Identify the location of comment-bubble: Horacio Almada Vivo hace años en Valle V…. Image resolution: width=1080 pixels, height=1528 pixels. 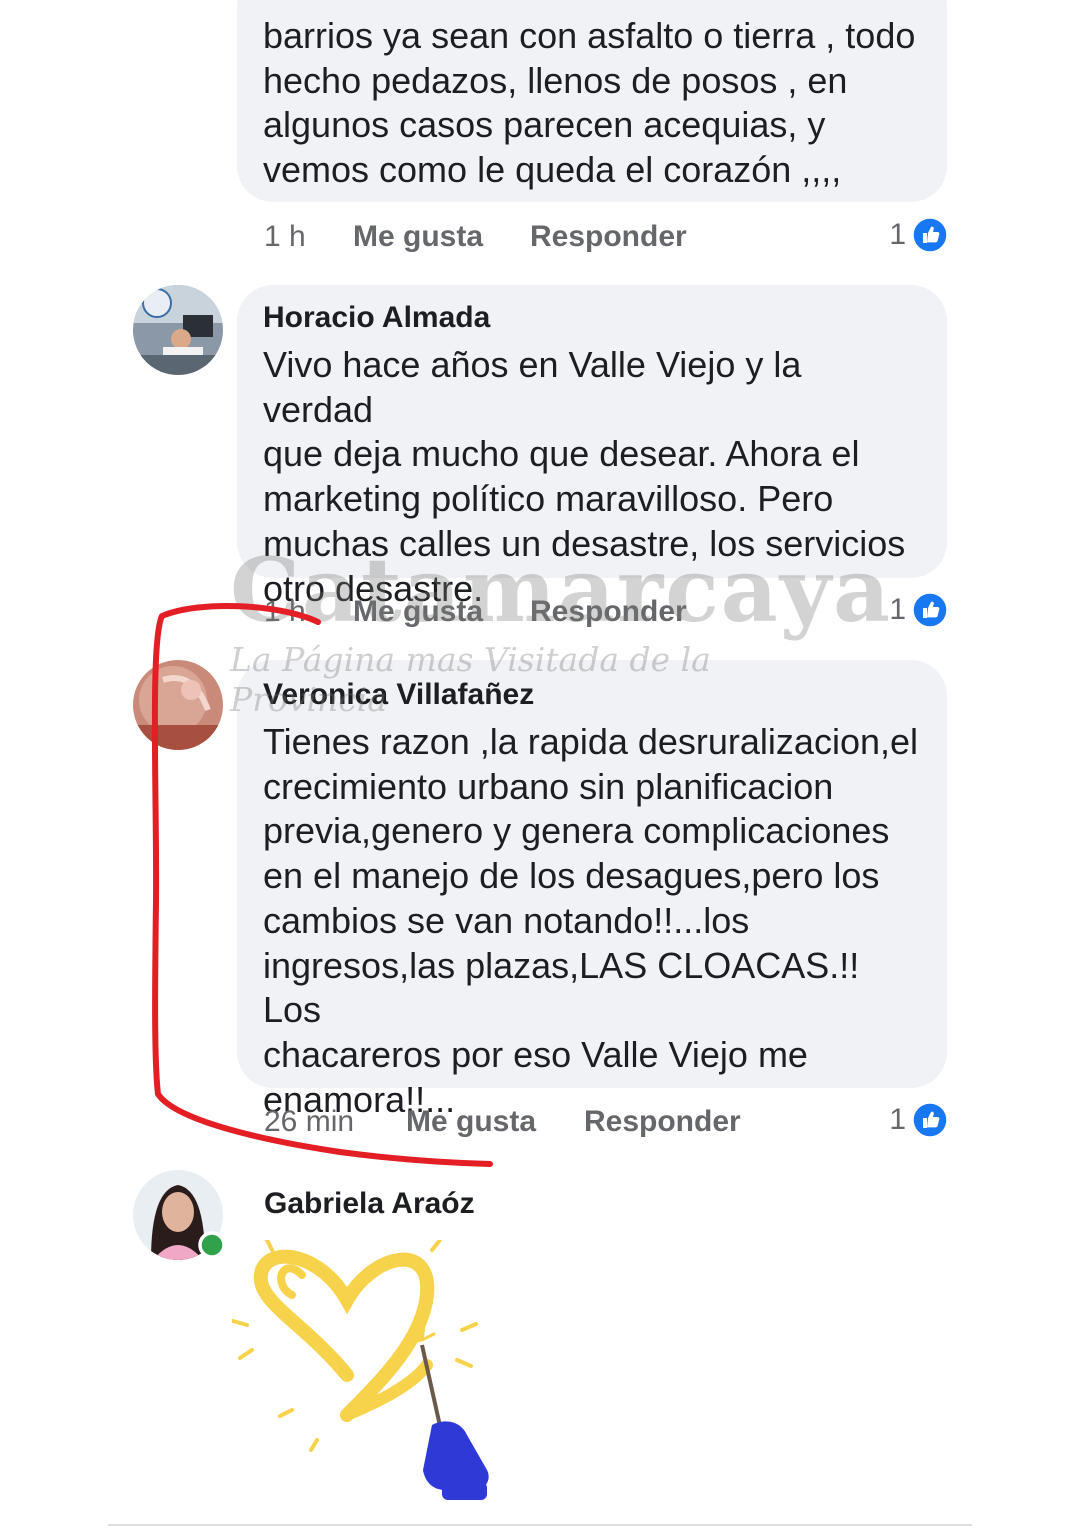
(592, 447).